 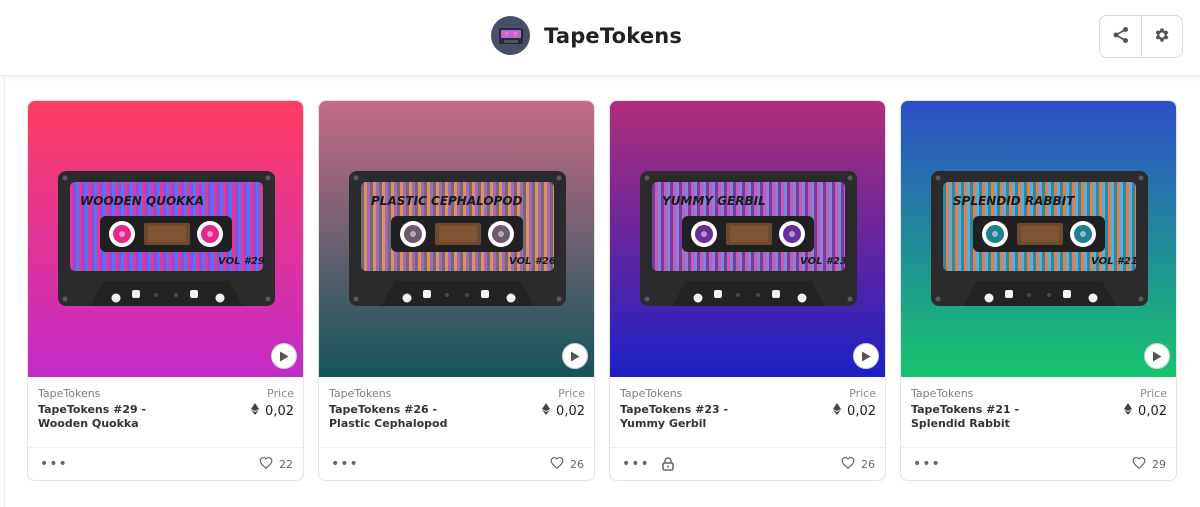 What do you see at coordinates (1159, 464) in the screenshot?
I see `like-count: 29` at bounding box center [1159, 464].